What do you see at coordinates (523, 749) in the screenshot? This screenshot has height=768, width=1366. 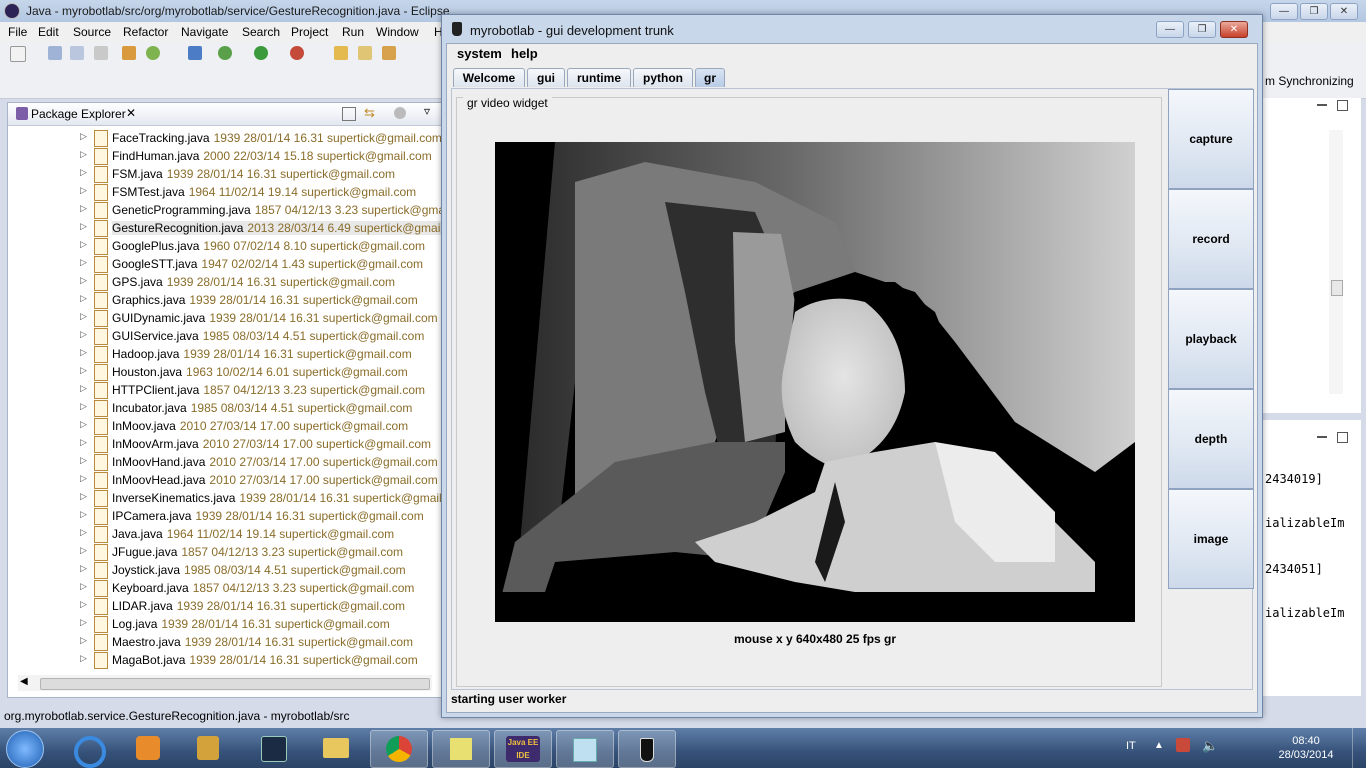 I see `java-ee-ide-icon: Java EE IDE` at bounding box center [523, 749].